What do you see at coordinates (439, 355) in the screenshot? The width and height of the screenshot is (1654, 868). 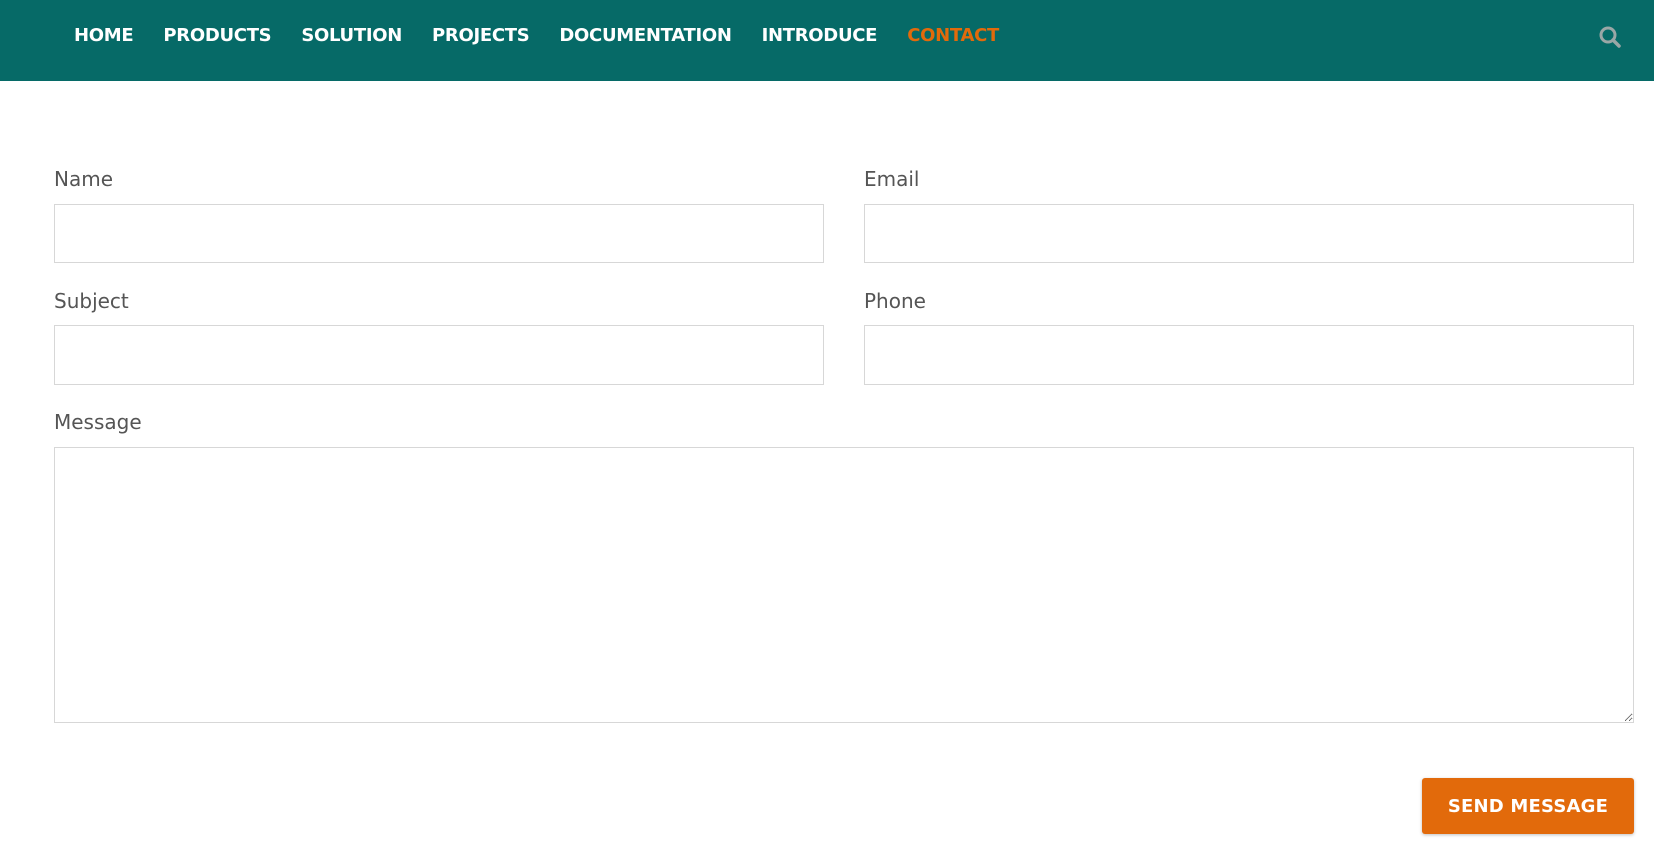 I see `subject-input` at bounding box center [439, 355].